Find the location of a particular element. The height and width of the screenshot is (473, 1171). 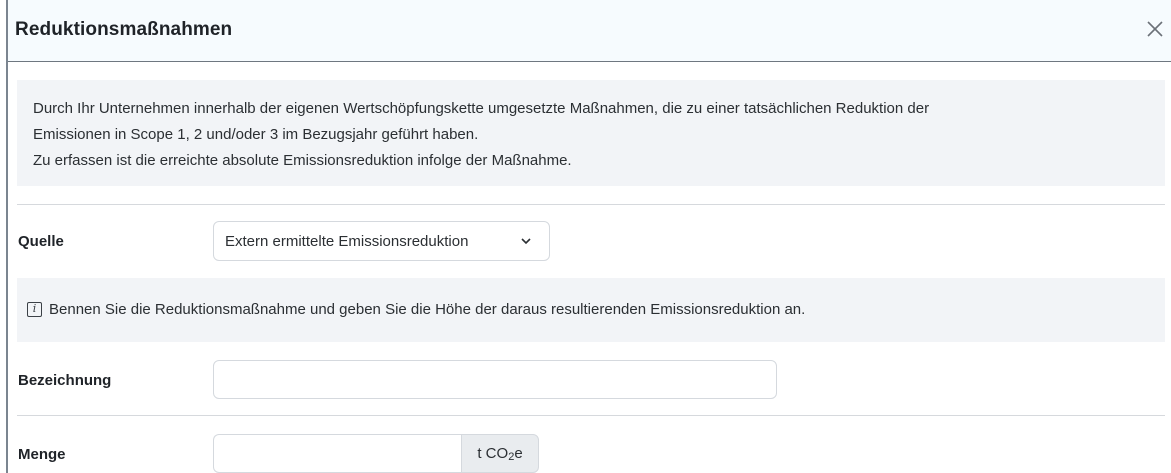

amount-input is located at coordinates (337, 453).